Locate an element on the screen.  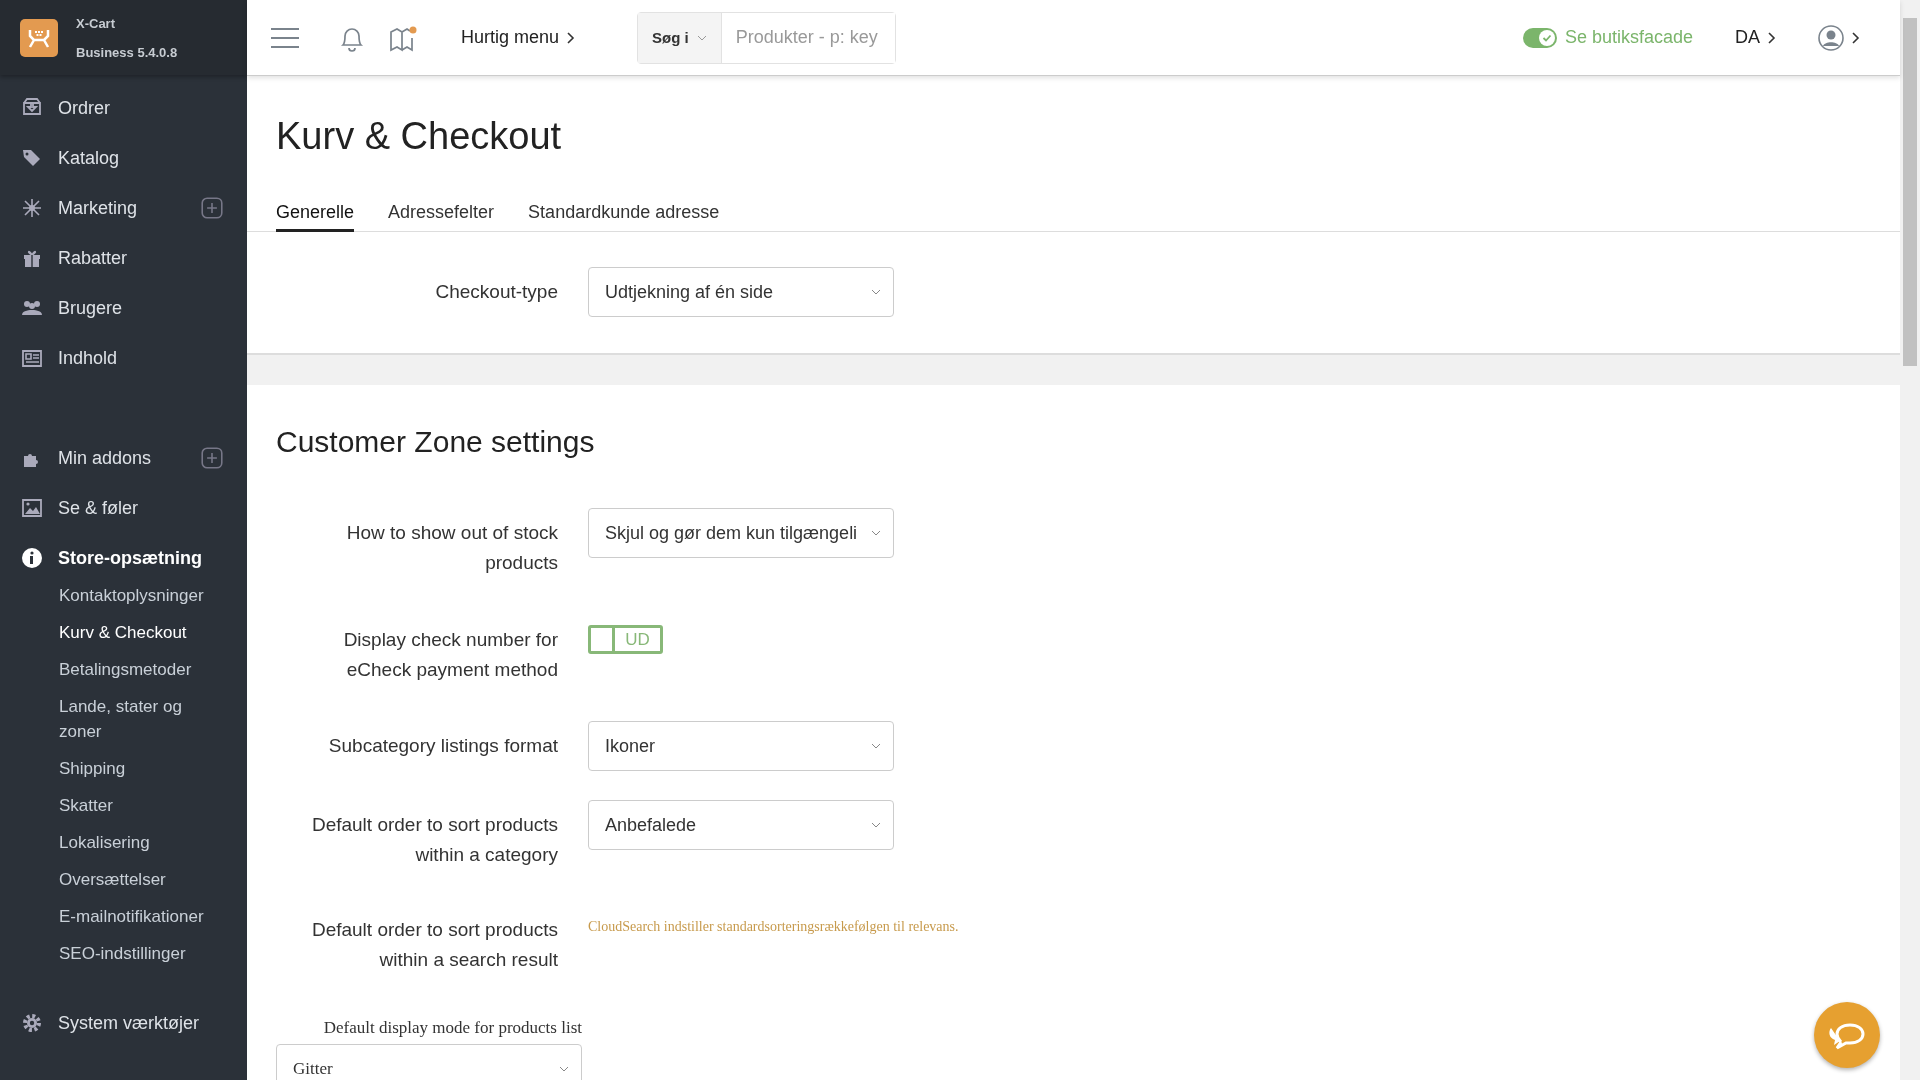
chat-button is located at coordinates (1847, 1035).